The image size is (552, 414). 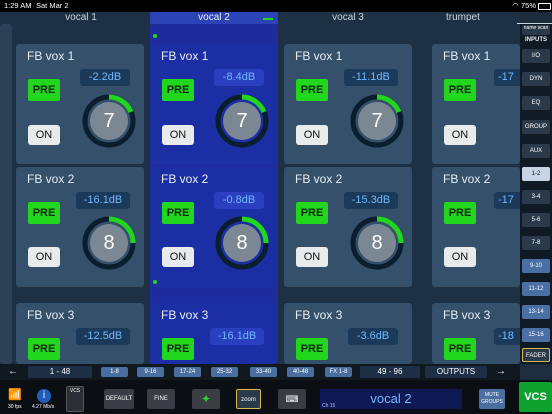 What do you see at coordinates (391, 398) in the screenshot?
I see `selected-channel-name: vocal 2` at bounding box center [391, 398].